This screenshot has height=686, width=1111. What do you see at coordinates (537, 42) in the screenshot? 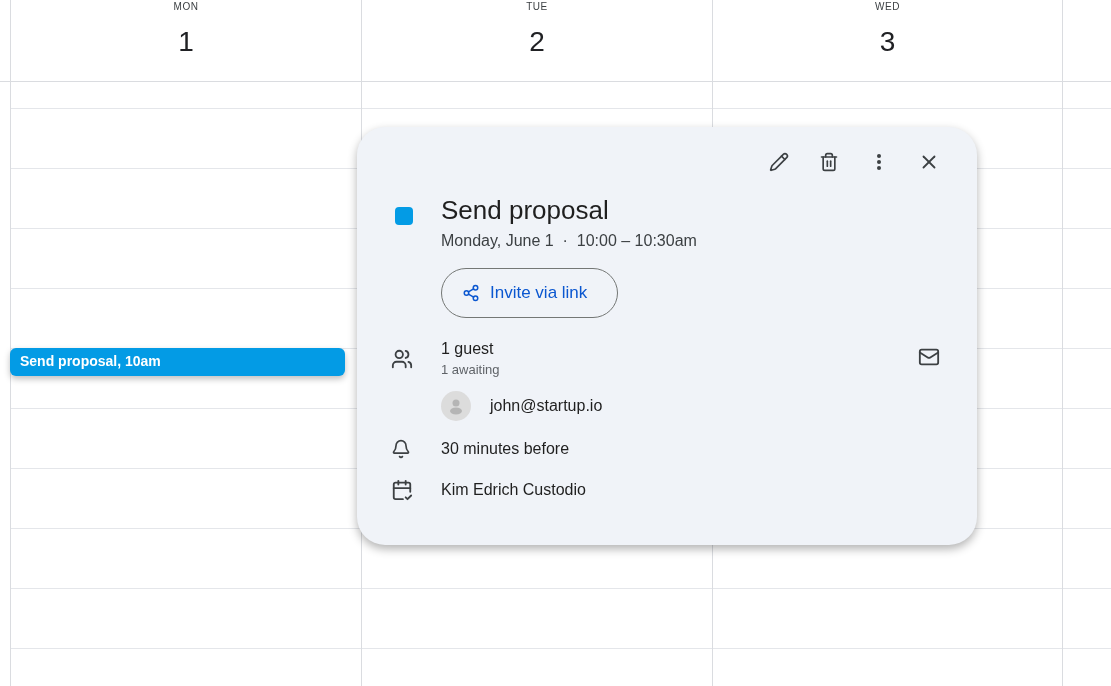
I see `day-number: 2` at bounding box center [537, 42].